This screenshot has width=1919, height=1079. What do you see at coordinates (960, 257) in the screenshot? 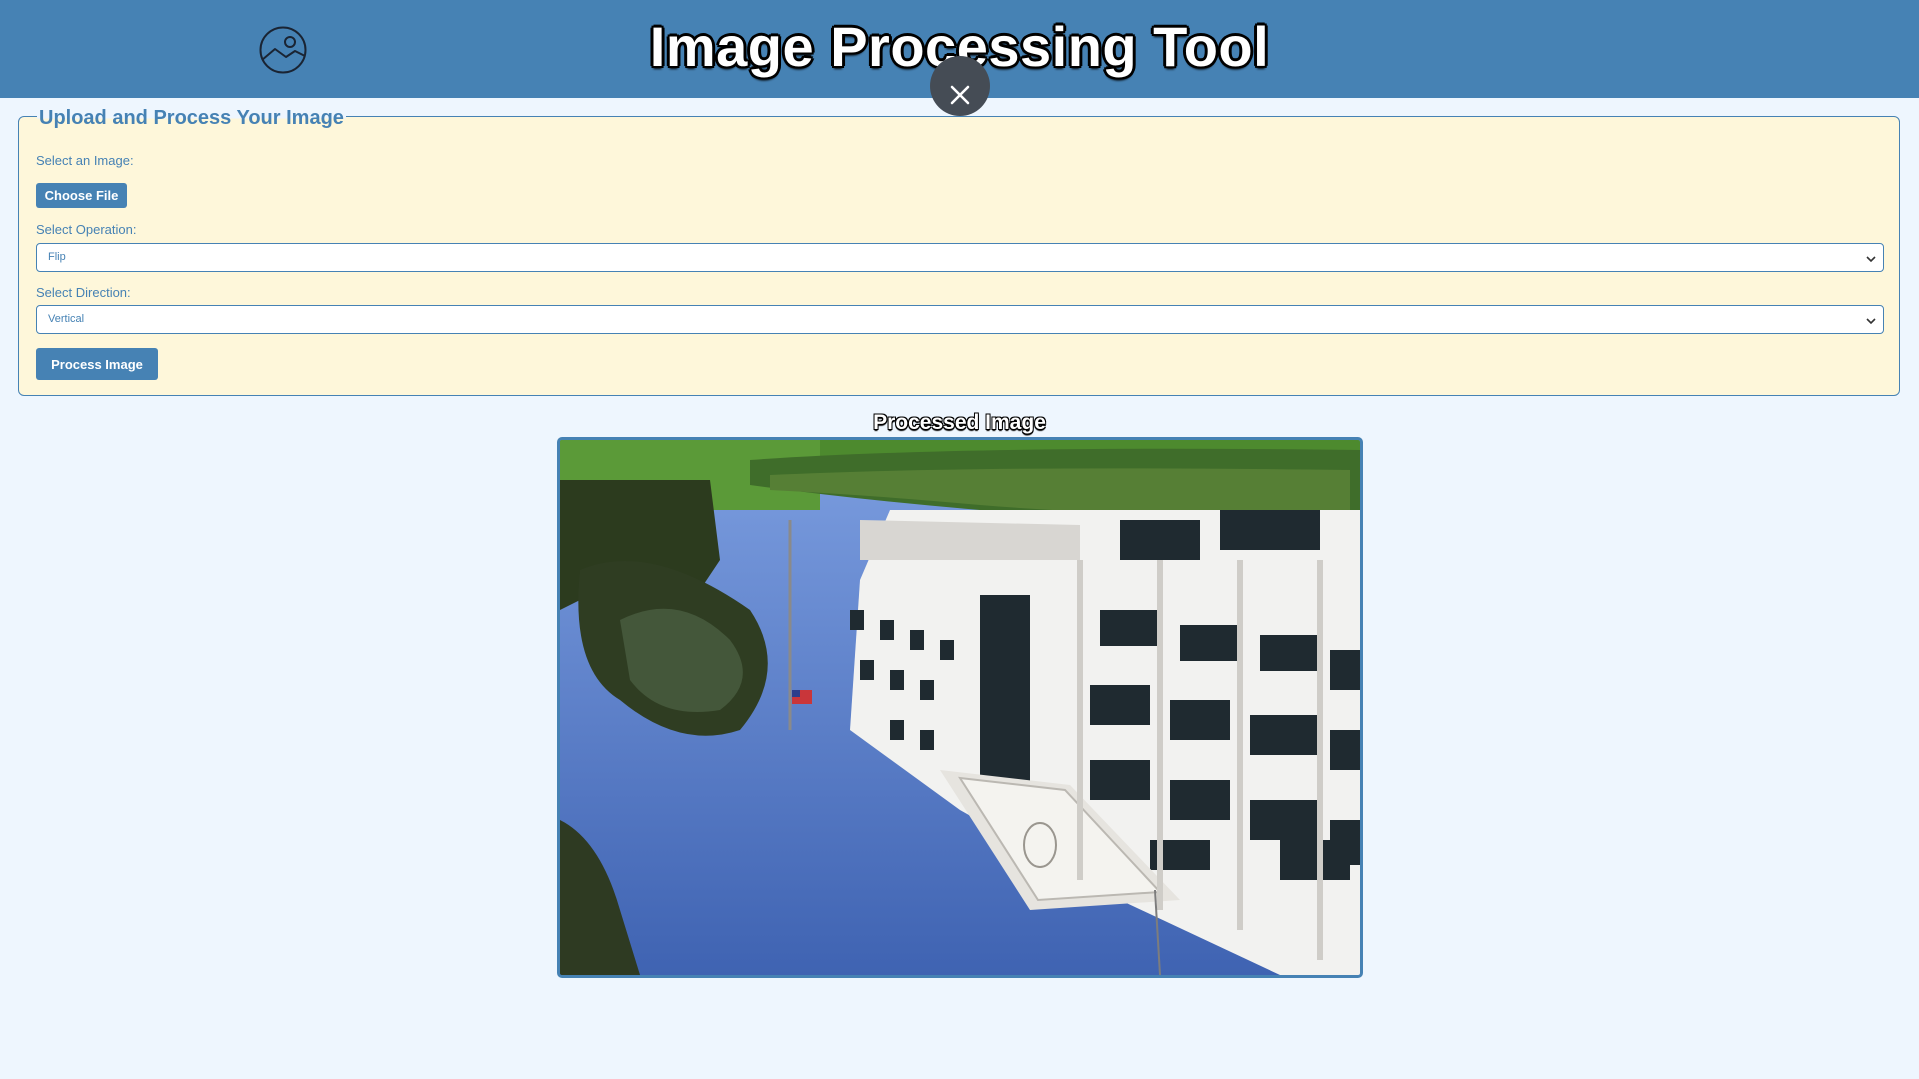
I see `operation-select: Flip` at bounding box center [960, 257].